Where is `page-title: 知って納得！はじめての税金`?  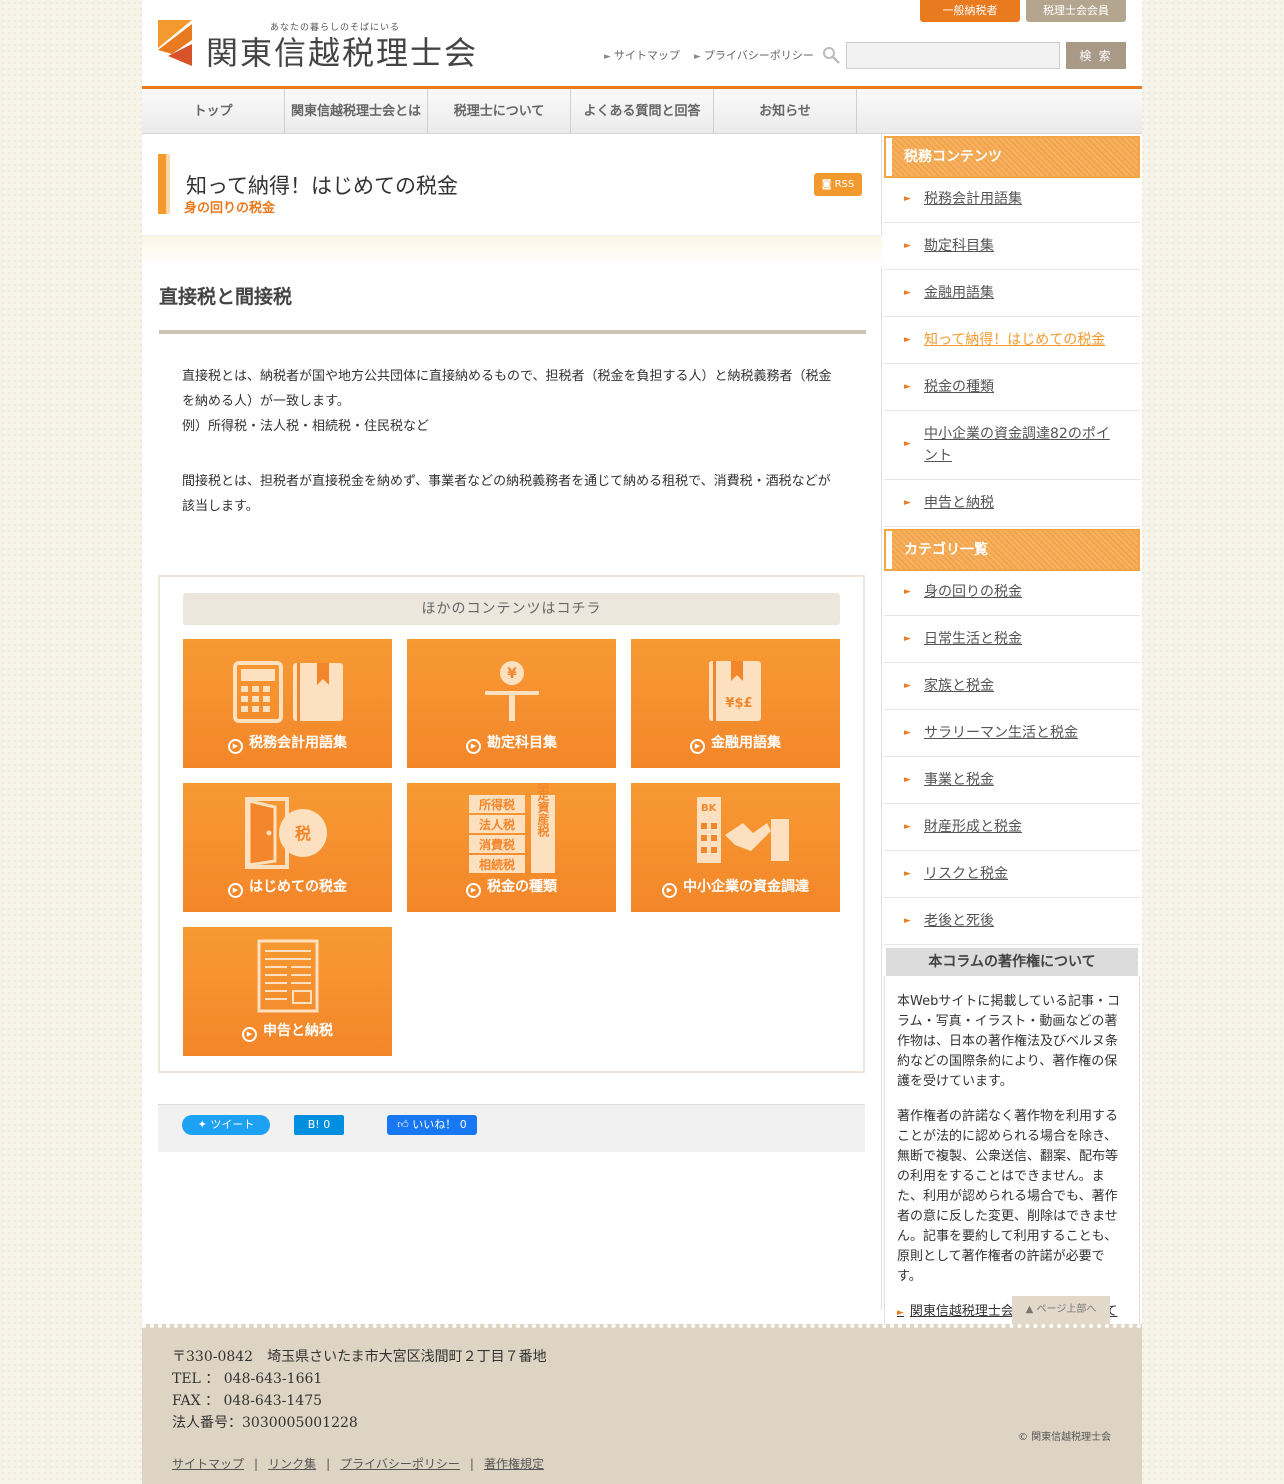 page-title: 知って納得！はじめての税金 is located at coordinates (322, 186).